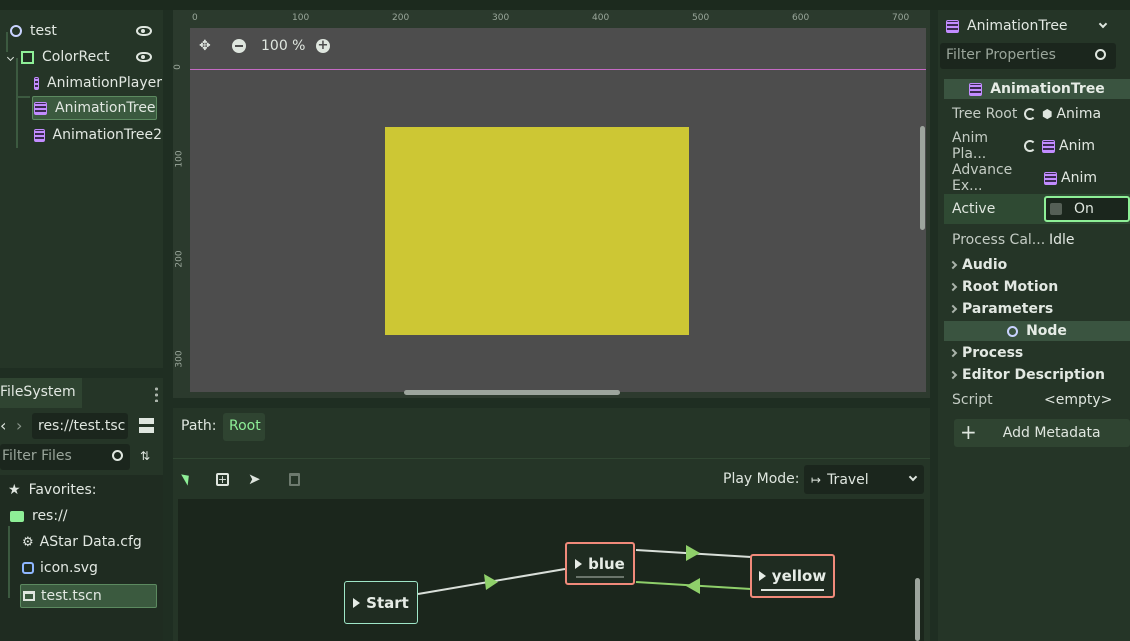  I want to click on travel-icon: ↦, so click(816, 479).